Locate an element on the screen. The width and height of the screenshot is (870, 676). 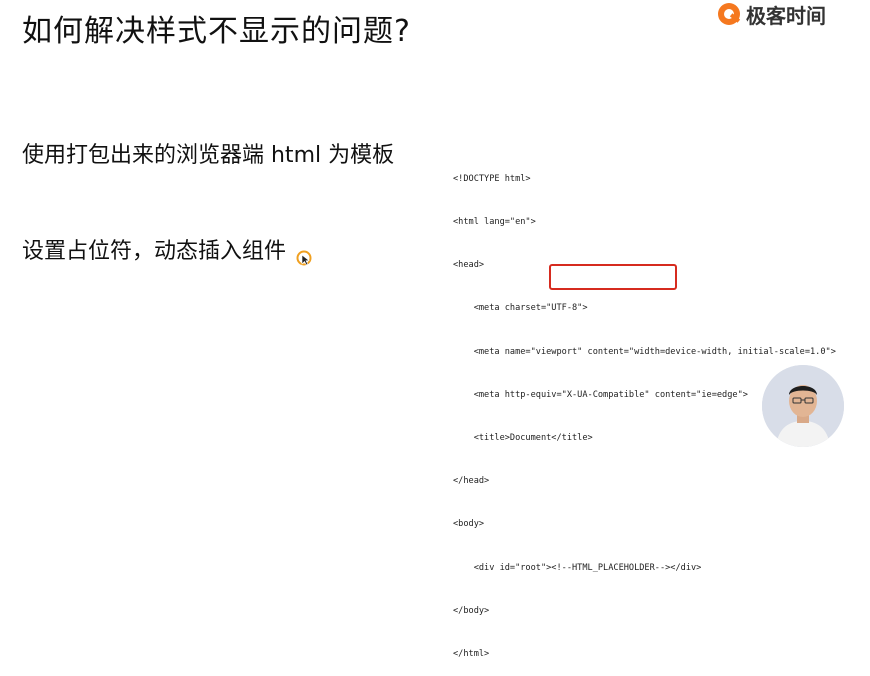
presenter-avatar is located at coordinates (803, 406).